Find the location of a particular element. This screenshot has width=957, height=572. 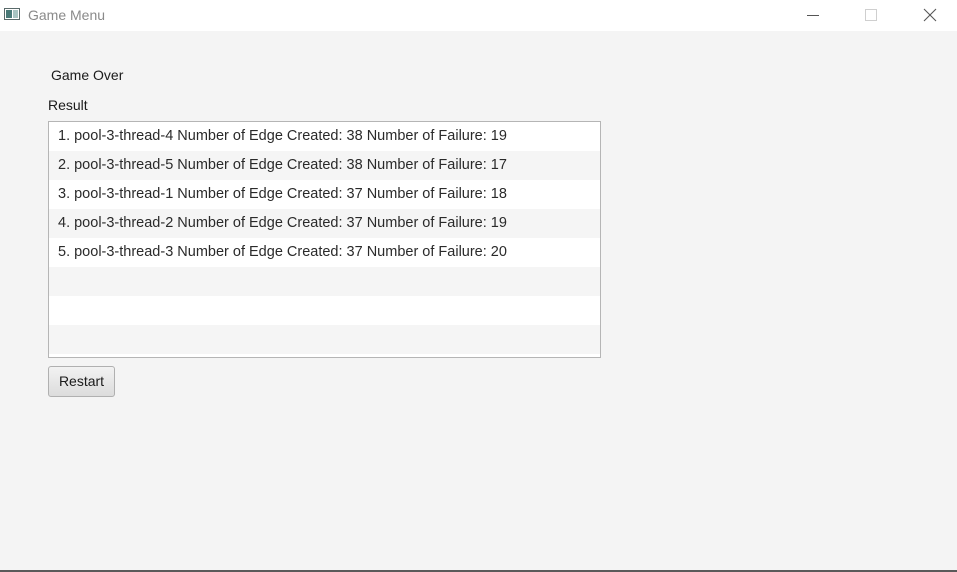

minimize-icon is located at coordinates (813, 15).